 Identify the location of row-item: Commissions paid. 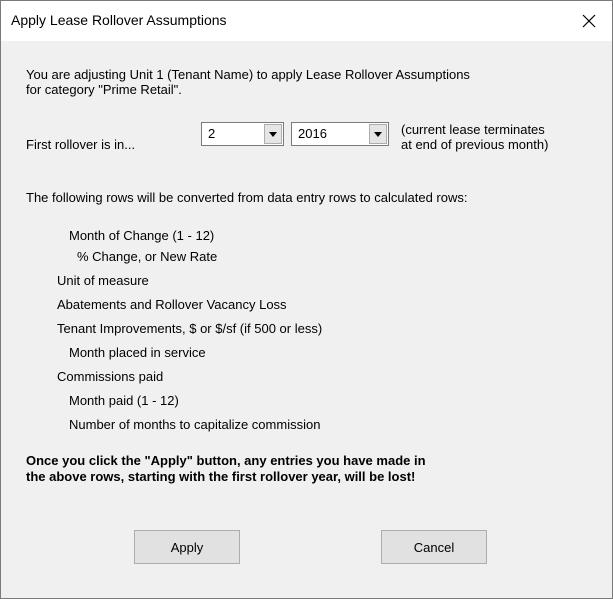
(110, 376).